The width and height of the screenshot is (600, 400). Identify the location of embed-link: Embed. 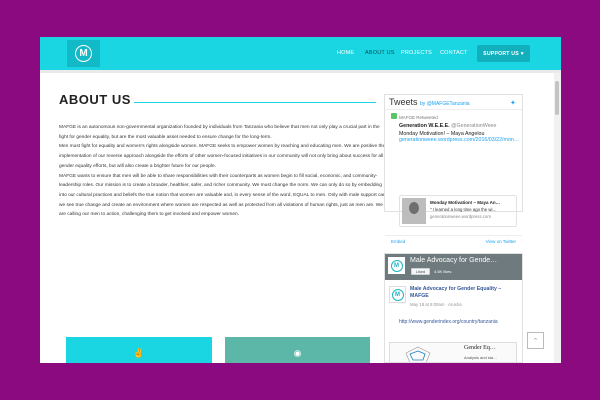
(398, 241).